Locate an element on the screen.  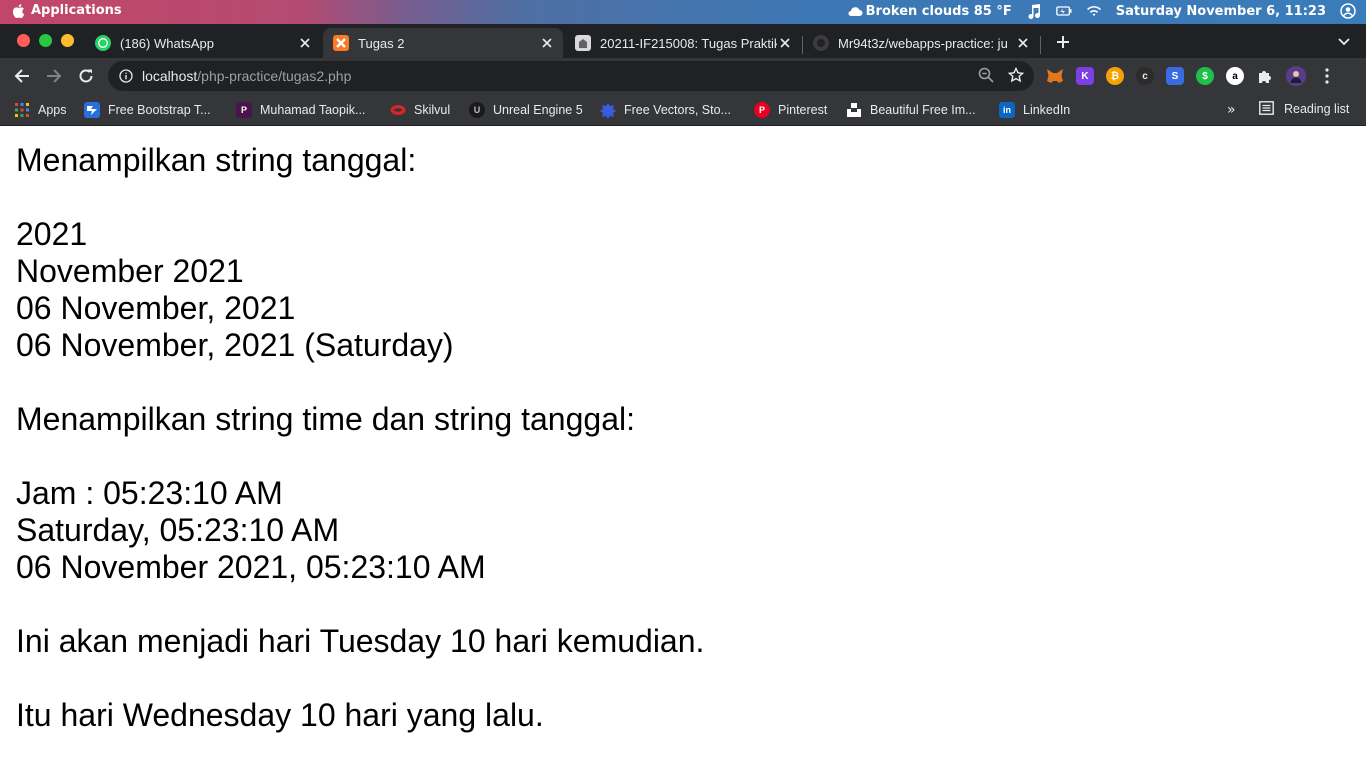
plus-icon is located at coordinates (1063, 42).